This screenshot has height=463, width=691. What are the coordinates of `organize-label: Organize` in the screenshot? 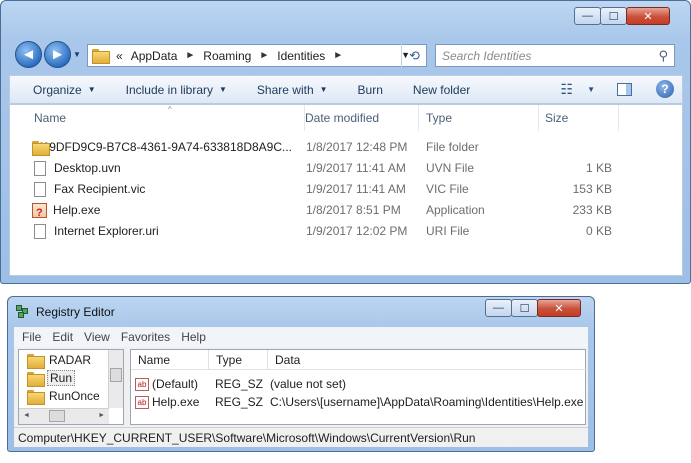 It's located at (57, 89).